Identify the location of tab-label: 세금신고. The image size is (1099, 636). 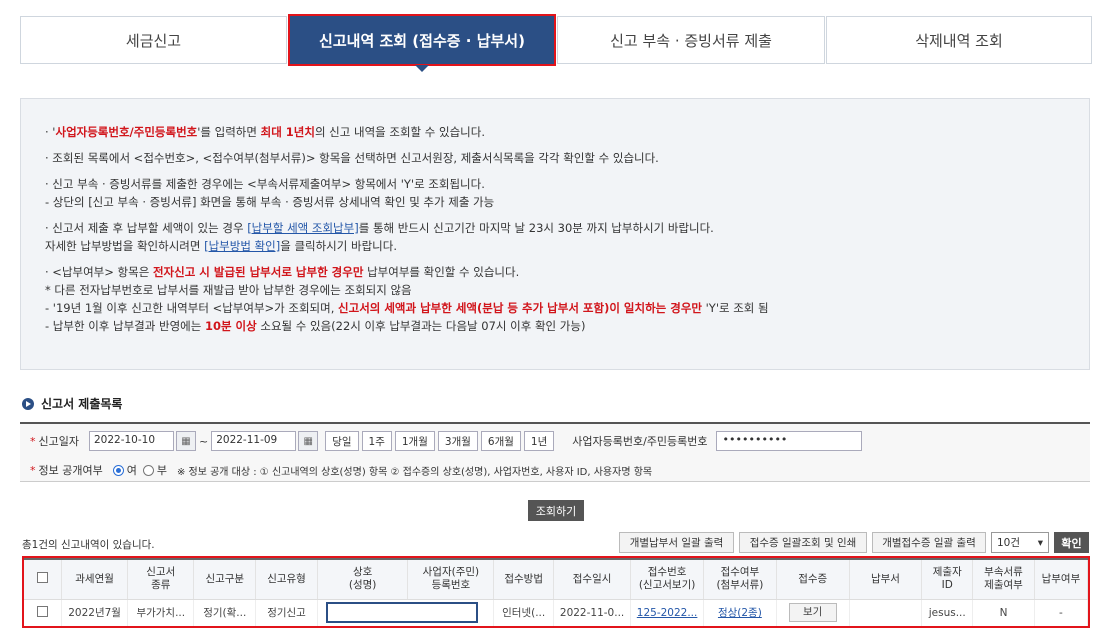
(153, 40).